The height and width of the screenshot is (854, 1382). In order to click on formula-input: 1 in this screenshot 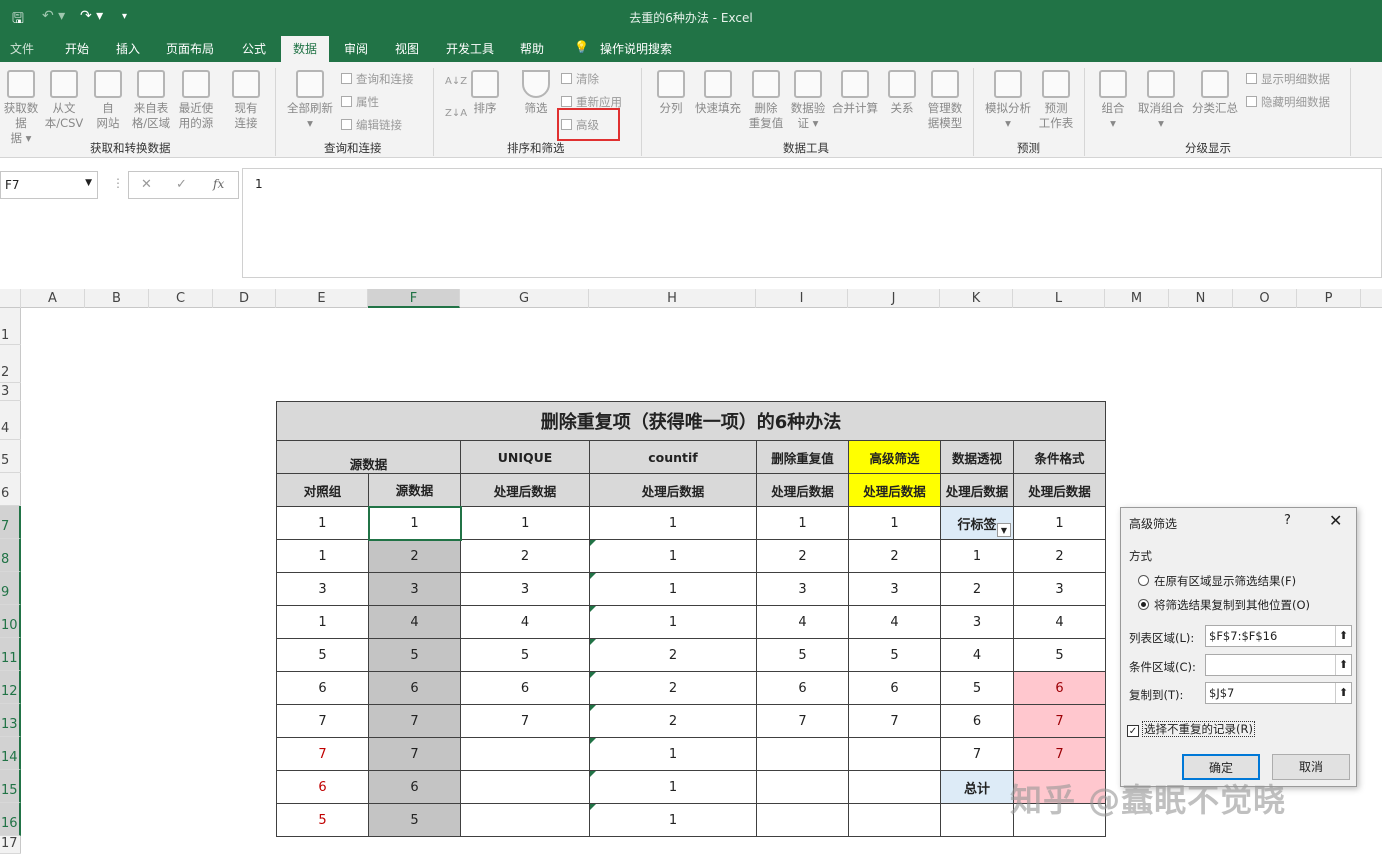, I will do `click(812, 223)`.